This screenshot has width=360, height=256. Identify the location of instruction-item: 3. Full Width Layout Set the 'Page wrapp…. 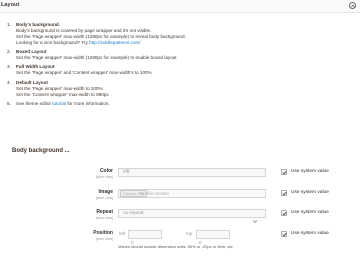
(177, 70).